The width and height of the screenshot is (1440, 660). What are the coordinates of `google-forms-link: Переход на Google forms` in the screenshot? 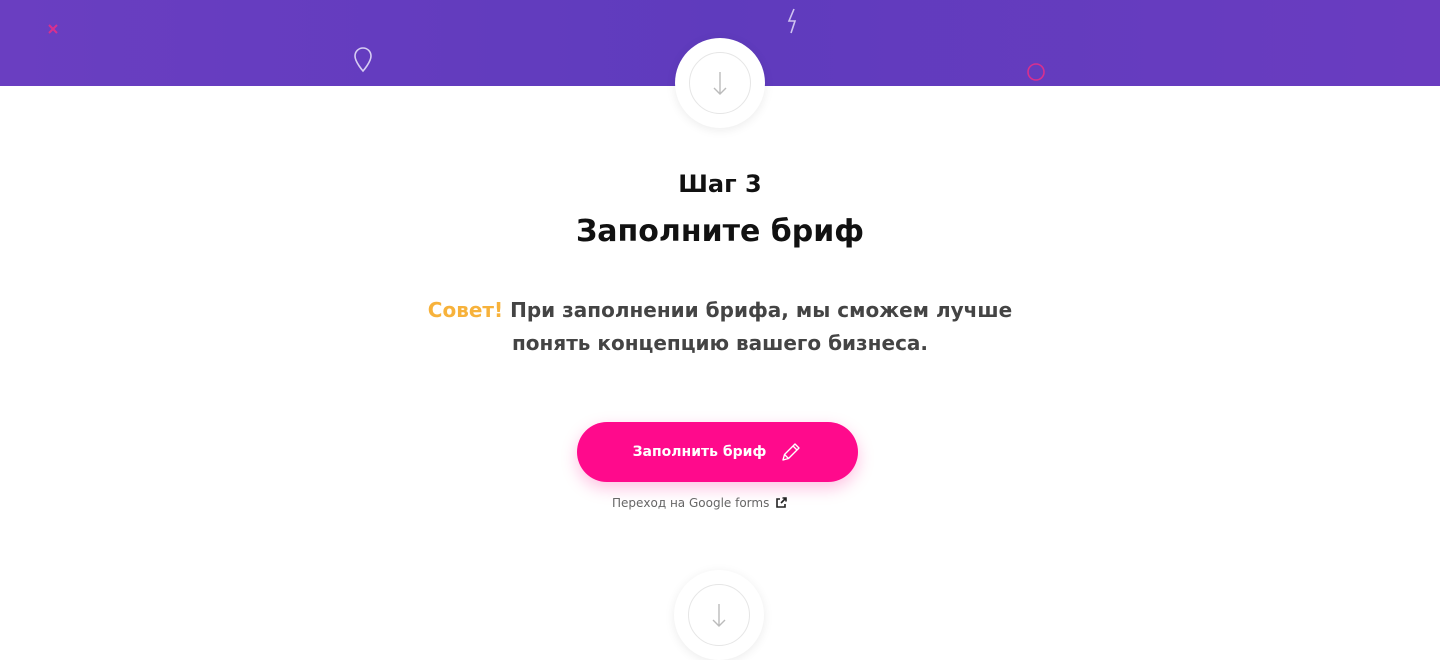 It's located at (700, 503).